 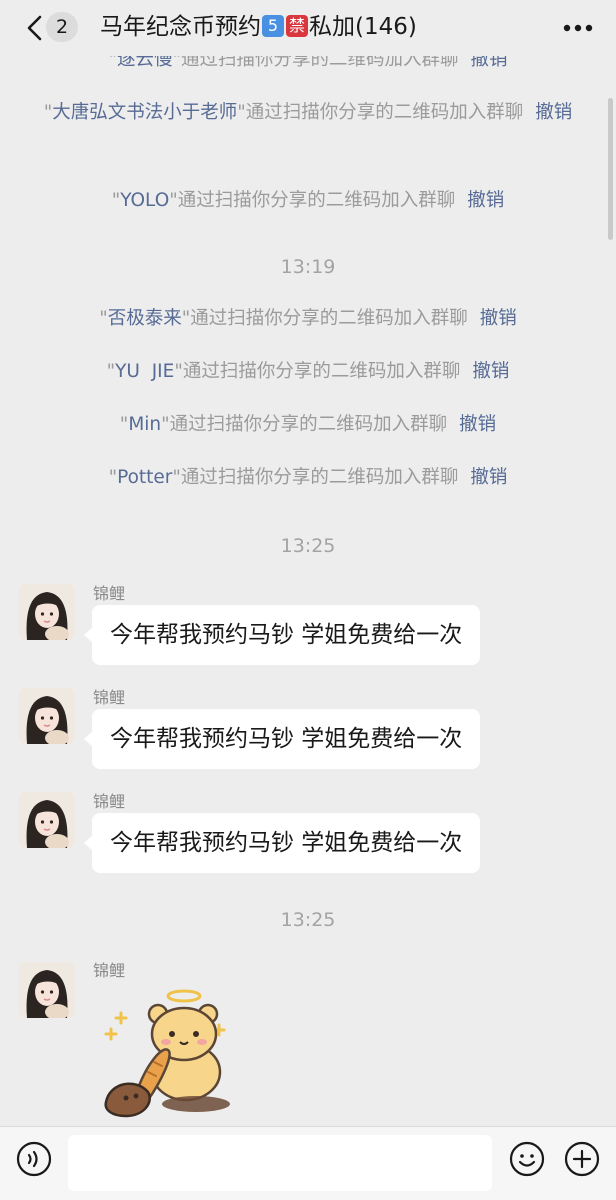 I want to click on system-message: "Potter"通过扫描你分享的二维码加入群聊 撤销, so click(x=308, y=477).